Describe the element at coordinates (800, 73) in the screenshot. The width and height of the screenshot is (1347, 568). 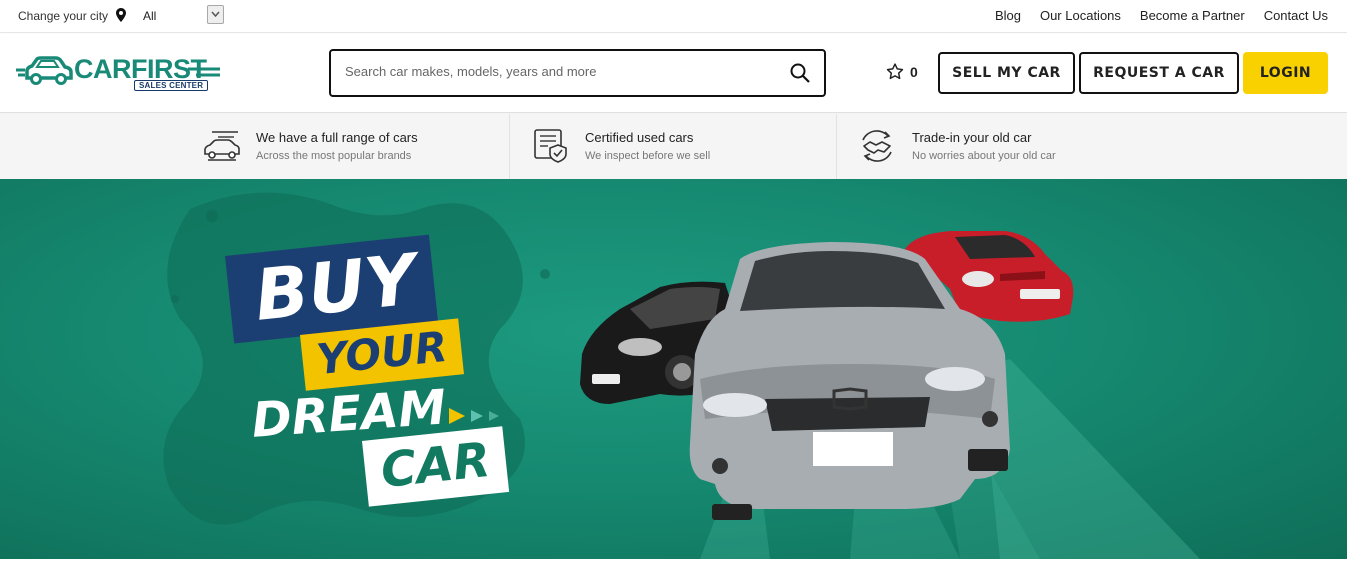
I see `search-icon` at that location.